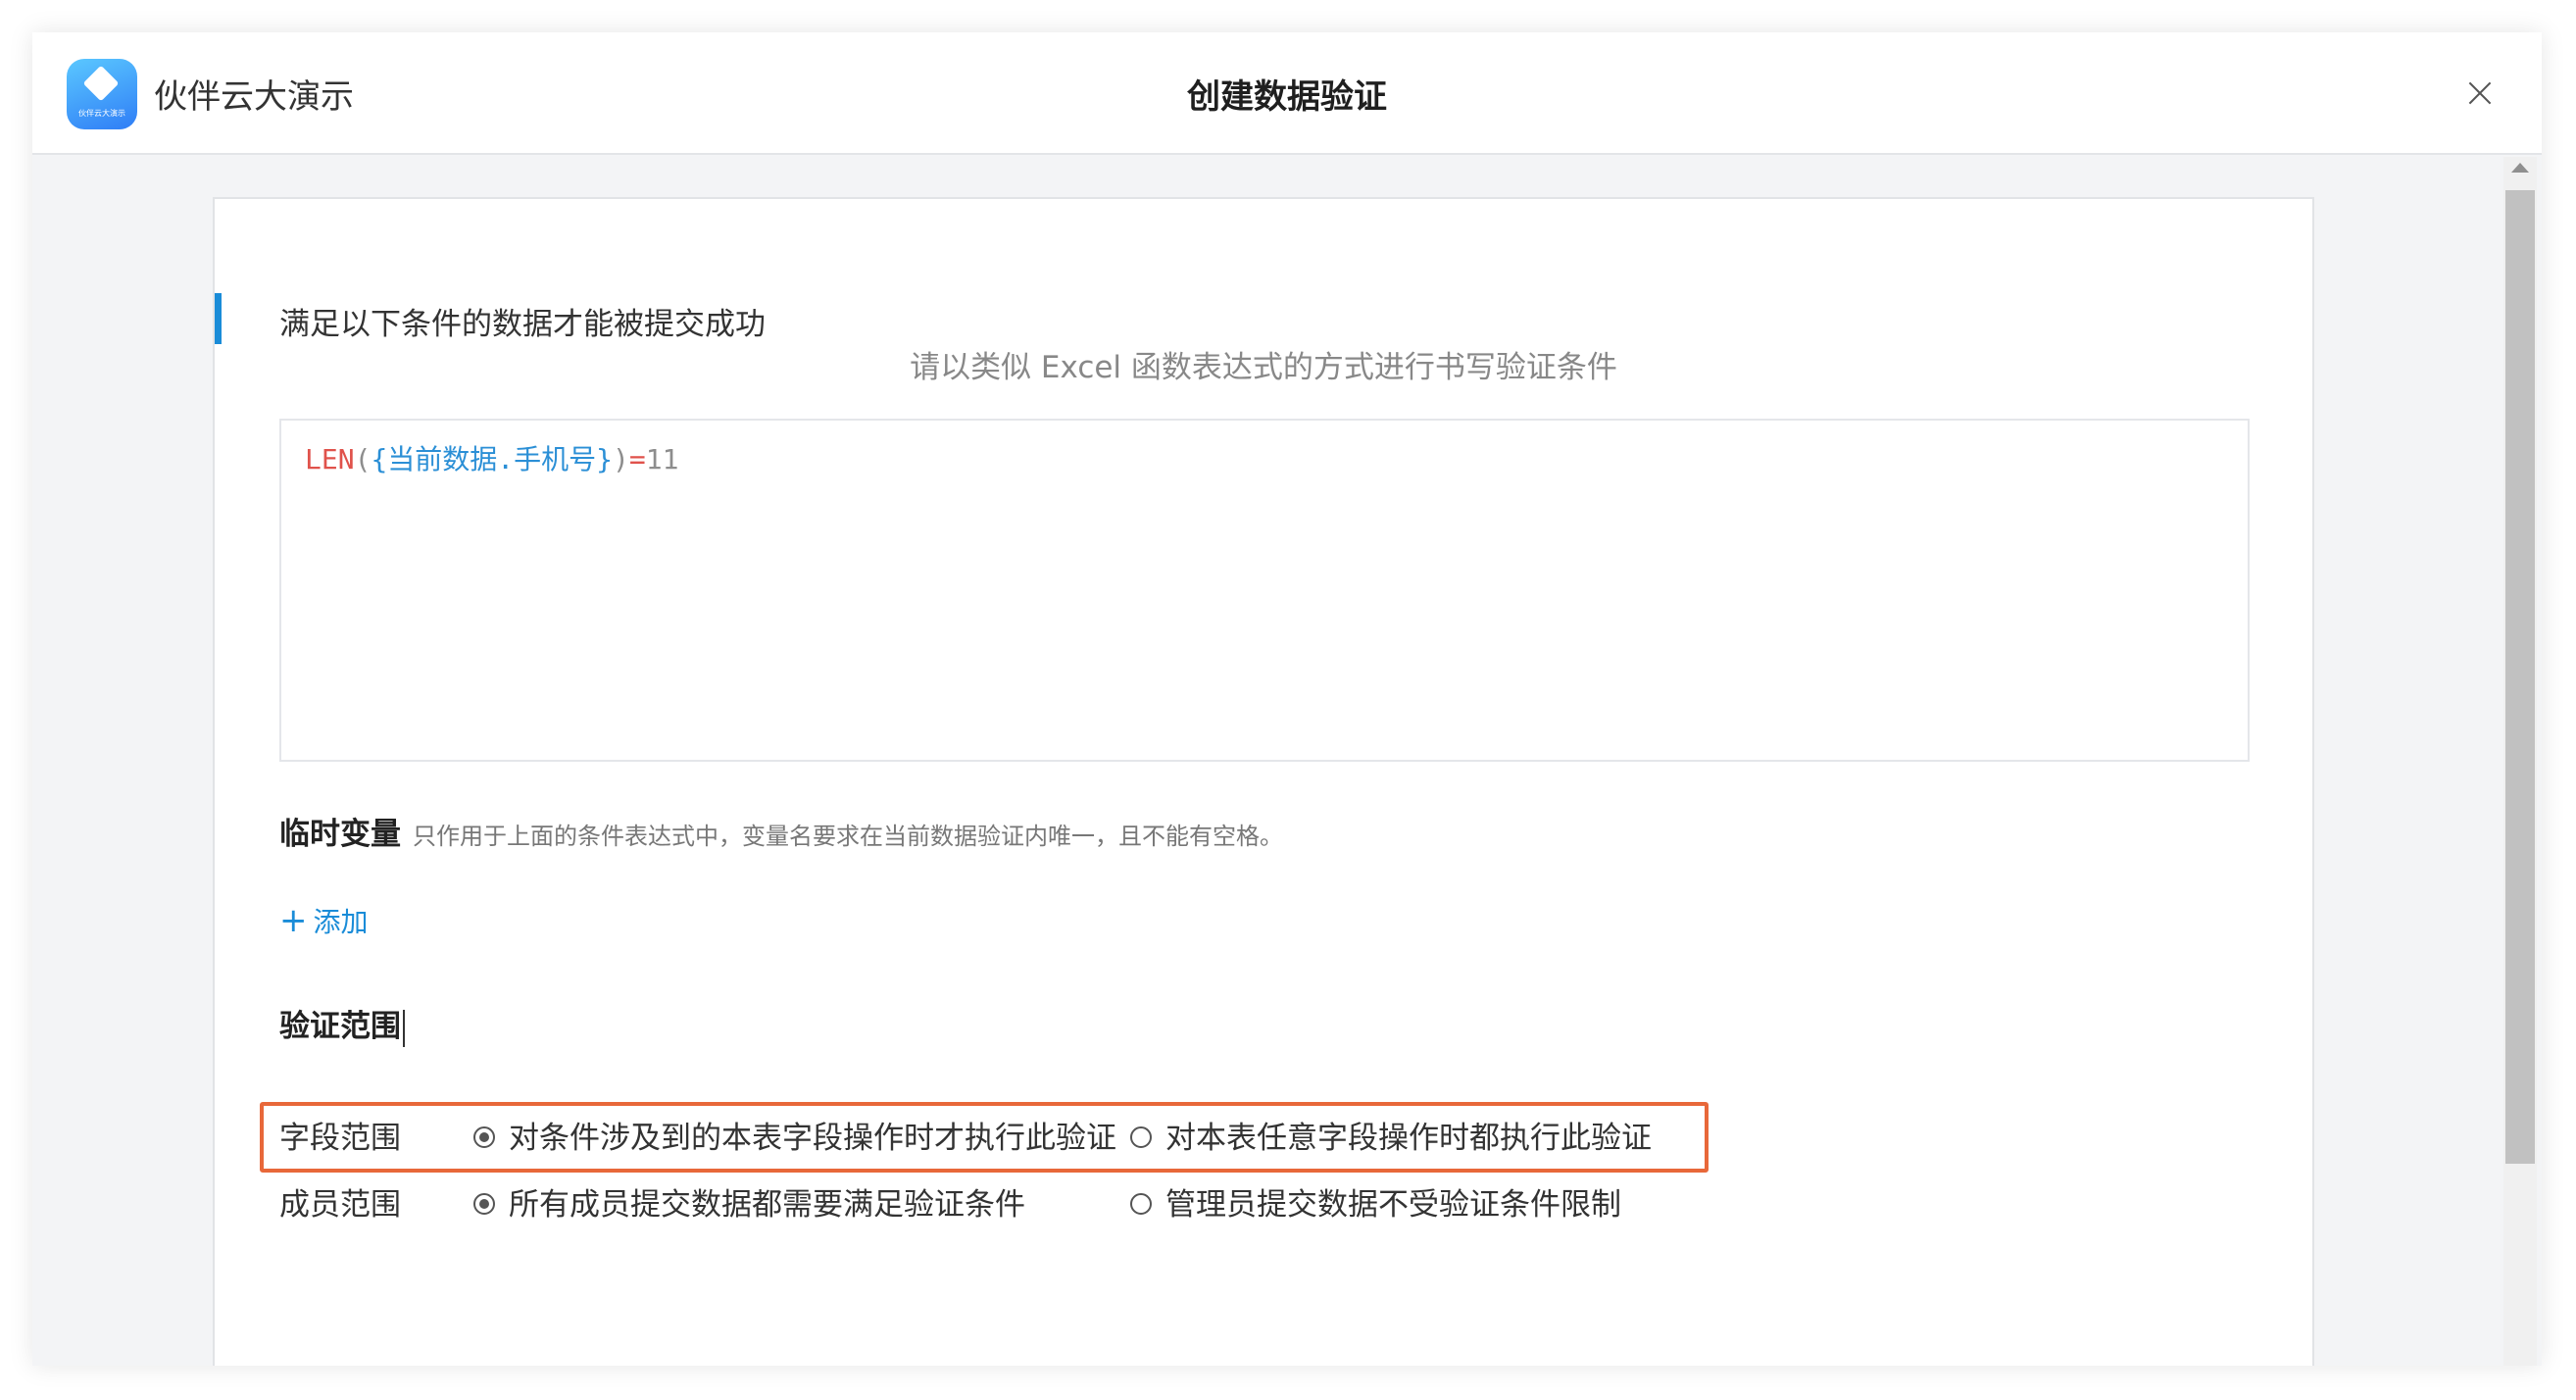 The image size is (2576, 1400). Describe the element at coordinates (340, 1205) in the screenshot. I see `member-scope-label: 成员范围` at that location.